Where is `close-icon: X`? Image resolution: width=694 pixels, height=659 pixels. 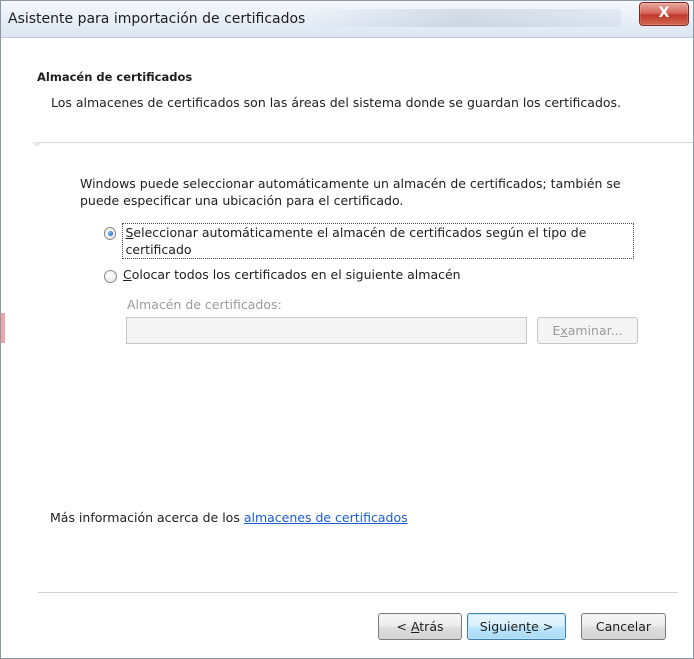 close-icon: X is located at coordinates (664, 13).